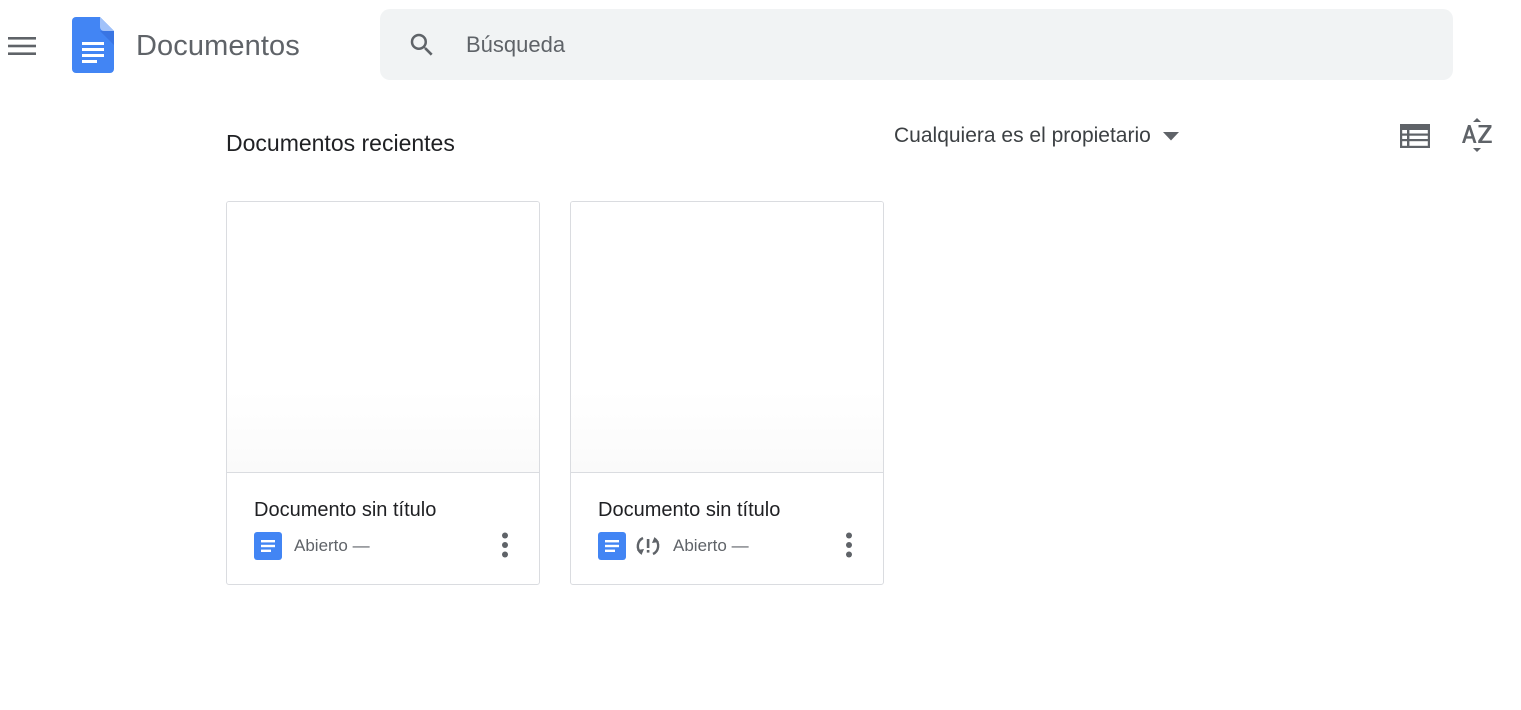 The height and width of the screenshot is (710, 1521). I want to click on sort-button, so click(1477, 135).